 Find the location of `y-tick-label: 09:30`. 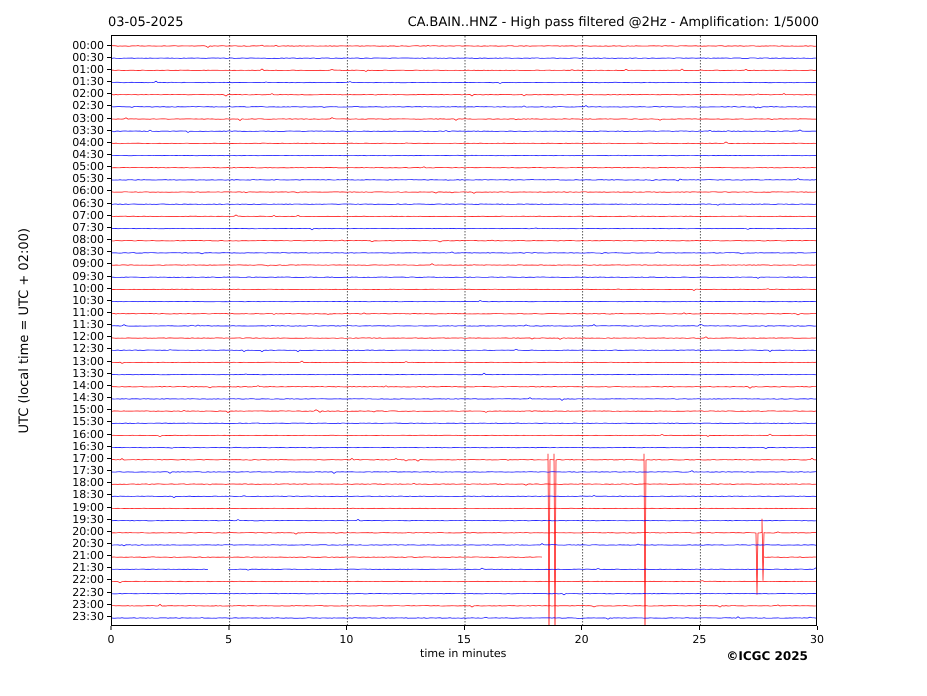

y-tick-label: 09:30 is located at coordinates (88, 276).